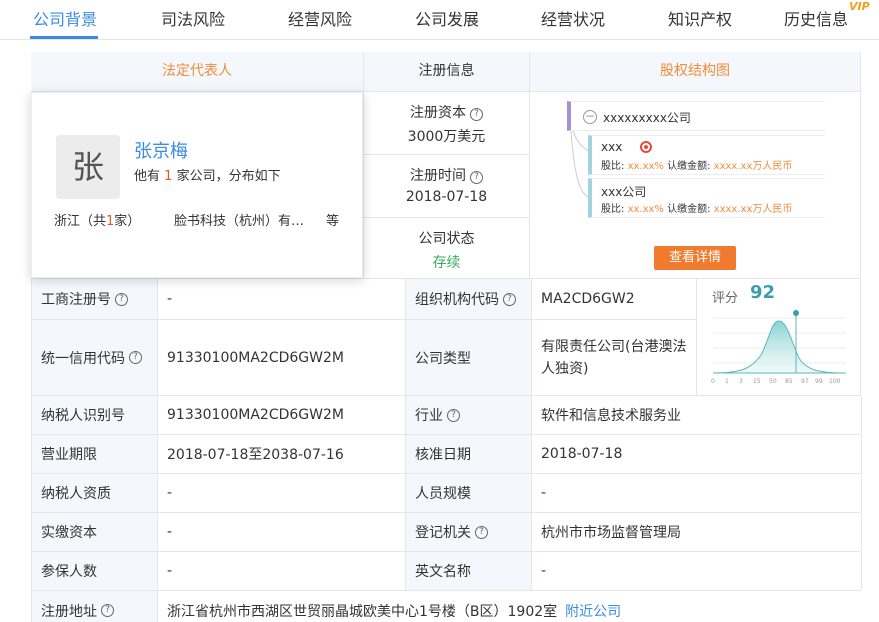  Describe the element at coordinates (64, 37) in the screenshot. I see `active-tab-indicator` at that location.